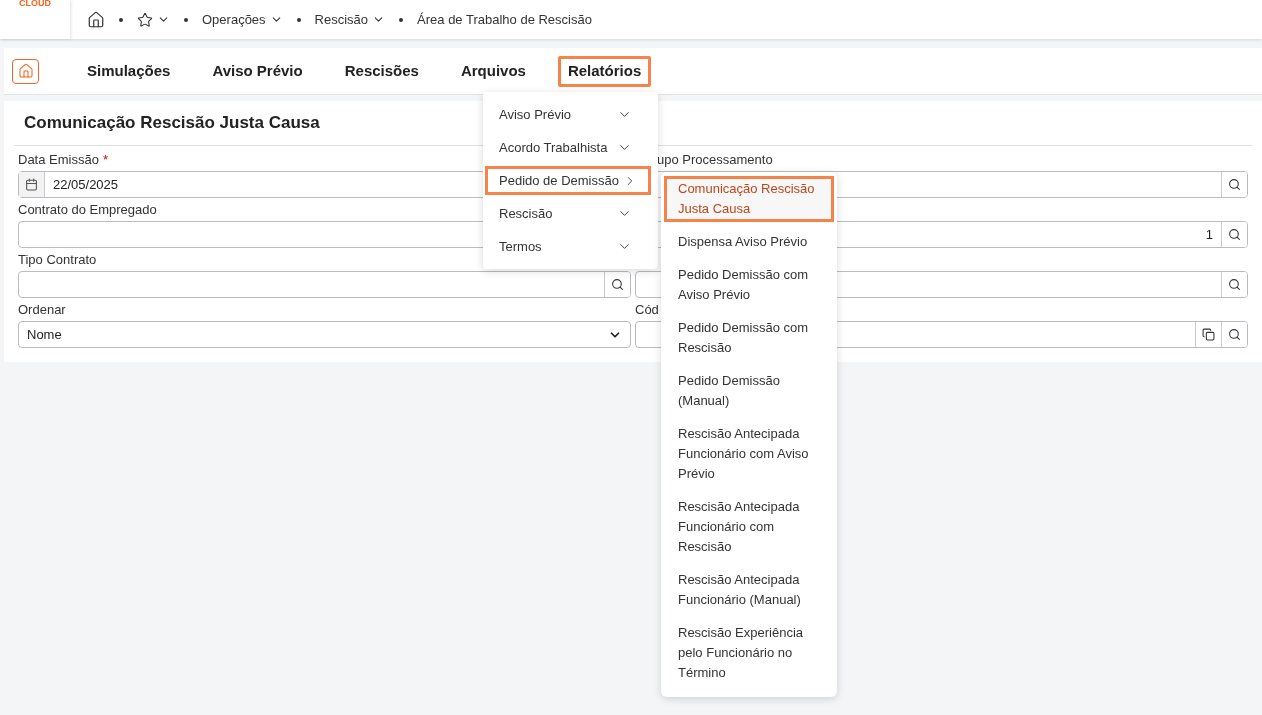 This screenshot has height=715, width=1262. I want to click on field-label: Tipo Contrato, so click(57, 259).